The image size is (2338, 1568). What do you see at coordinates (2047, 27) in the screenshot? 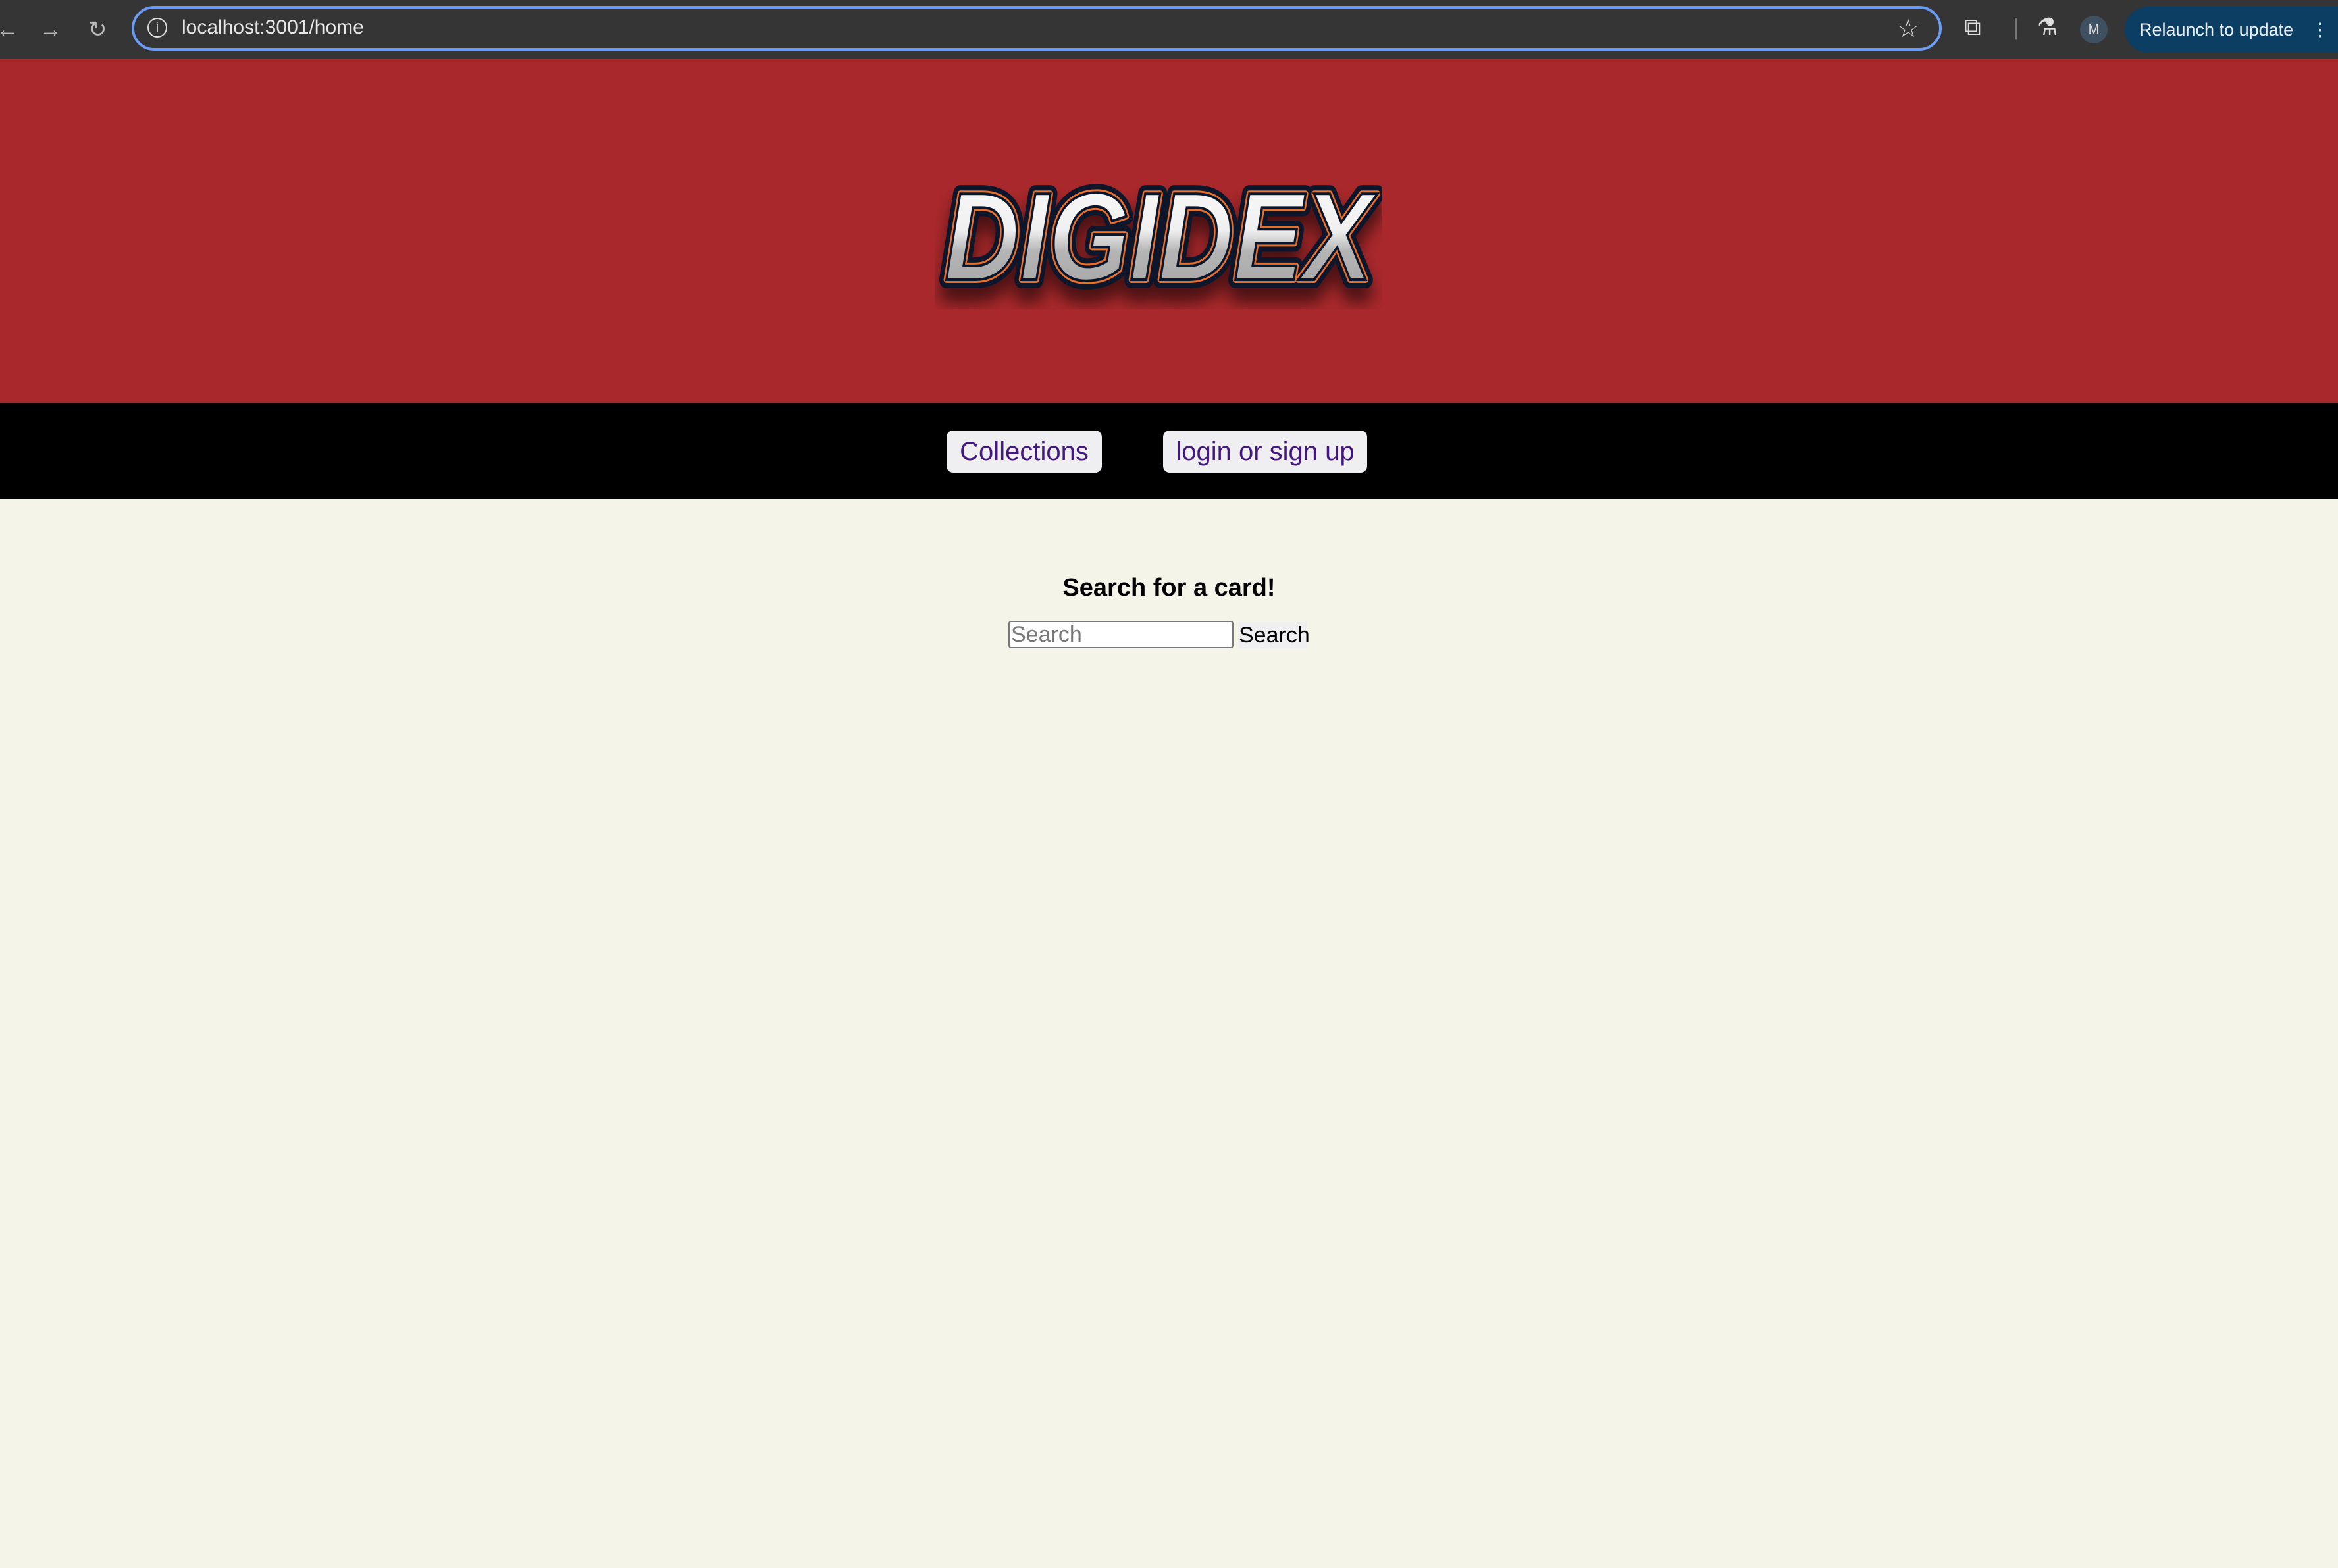
I see `labs-flask-icon: ⚗` at bounding box center [2047, 27].